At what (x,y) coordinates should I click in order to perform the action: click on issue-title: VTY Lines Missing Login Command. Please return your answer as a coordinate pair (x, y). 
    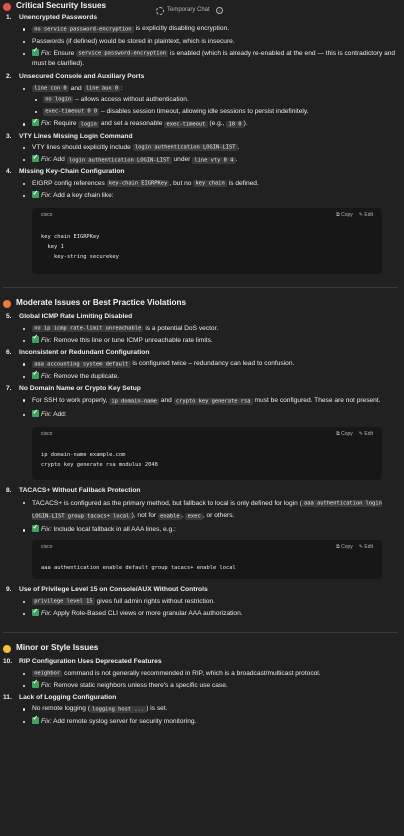
    Looking at the image, I should click on (76, 136).